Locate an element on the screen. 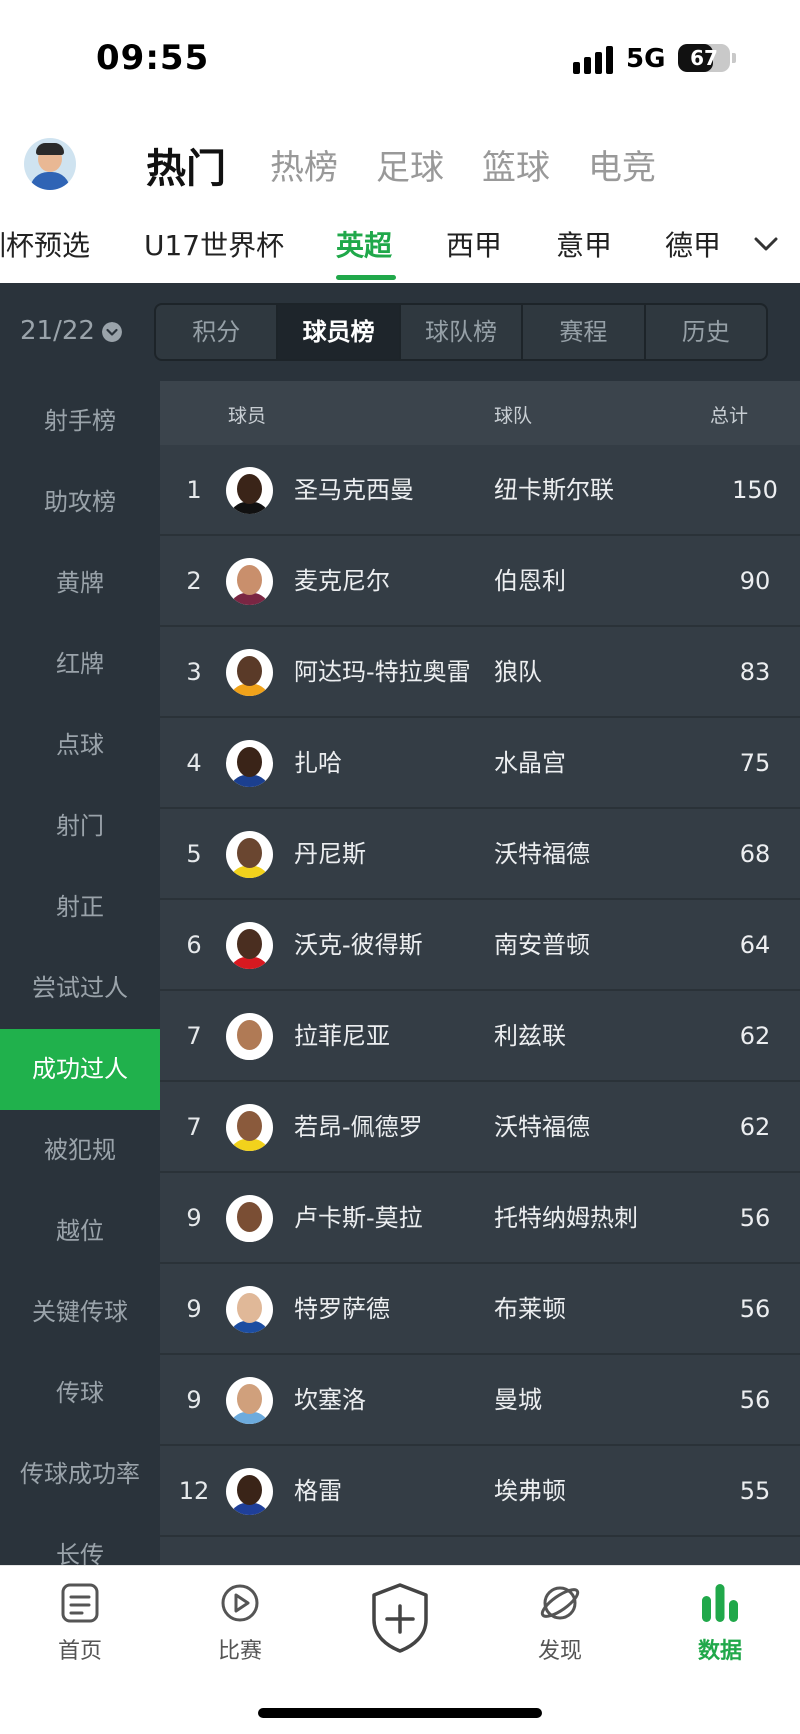 The width and height of the screenshot is (800, 1734). nav-discover: 发现 is located at coordinates (560, 1626).